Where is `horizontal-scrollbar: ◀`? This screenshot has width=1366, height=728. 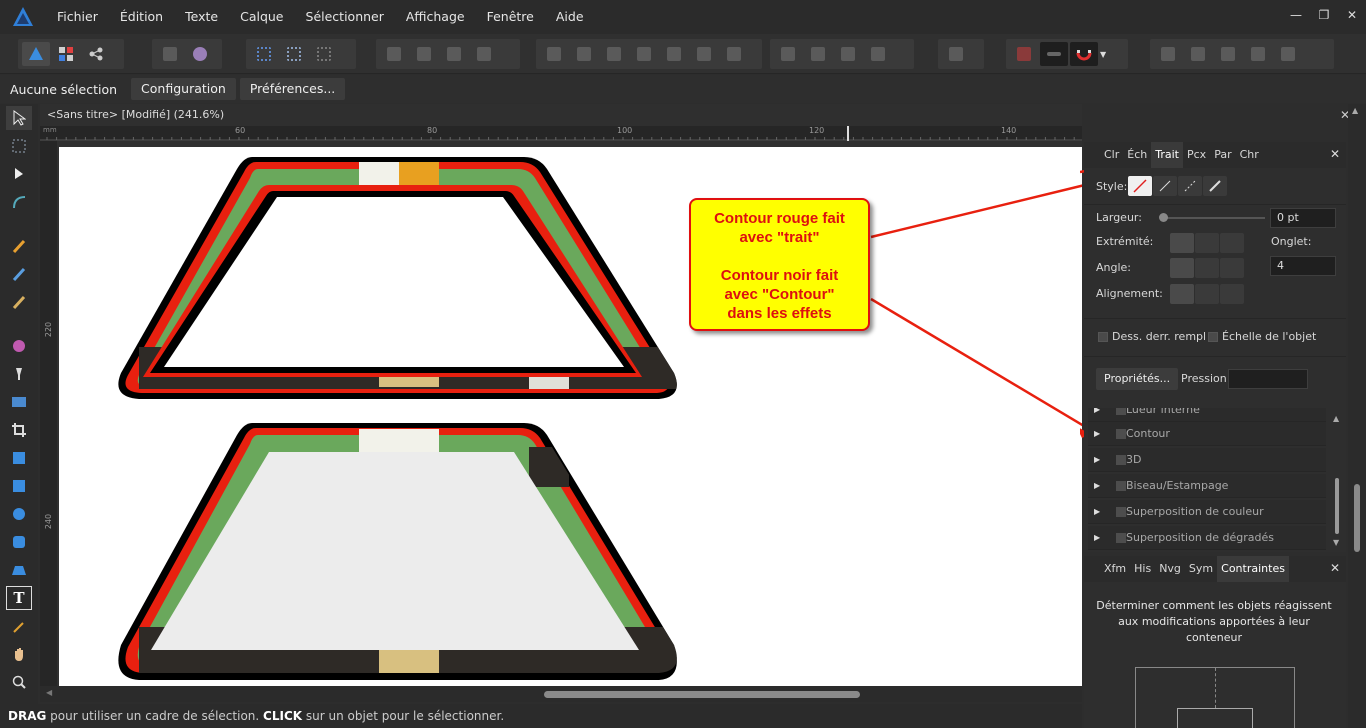 horizontal-scrollbar: ◀ is located at coordinates (561, 694).